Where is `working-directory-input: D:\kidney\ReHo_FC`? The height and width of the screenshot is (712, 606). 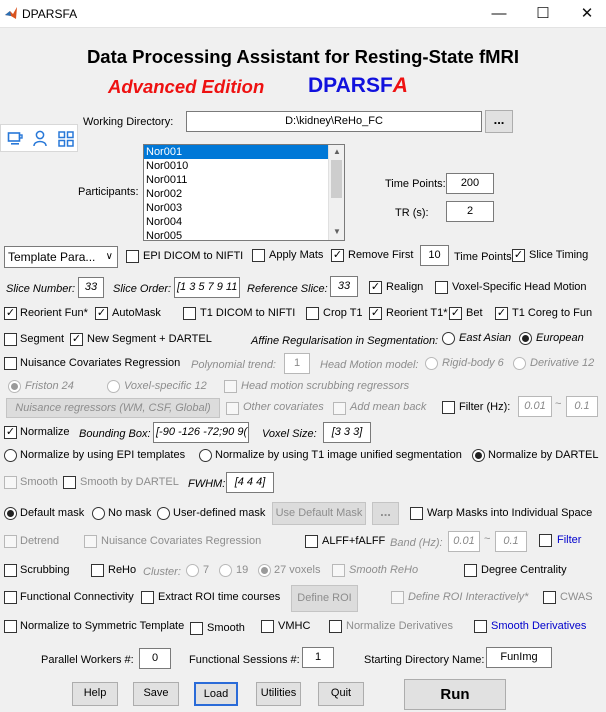 working-directory-input: D:\kidney\ReHo_FC is located at coordinates (334, 121).